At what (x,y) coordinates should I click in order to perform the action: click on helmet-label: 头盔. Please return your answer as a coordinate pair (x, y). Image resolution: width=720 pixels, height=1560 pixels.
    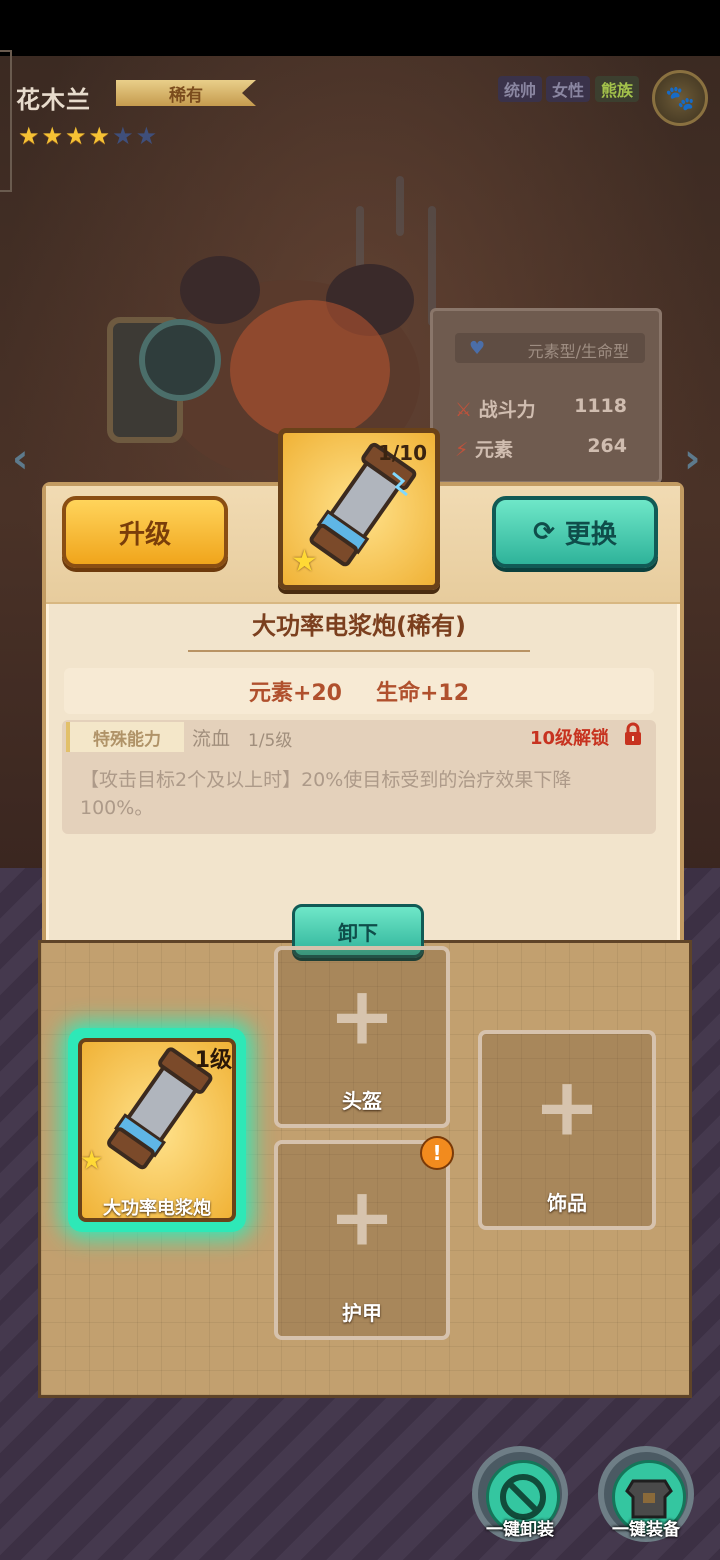
    Looking at the image, I should click on (362, 1101).